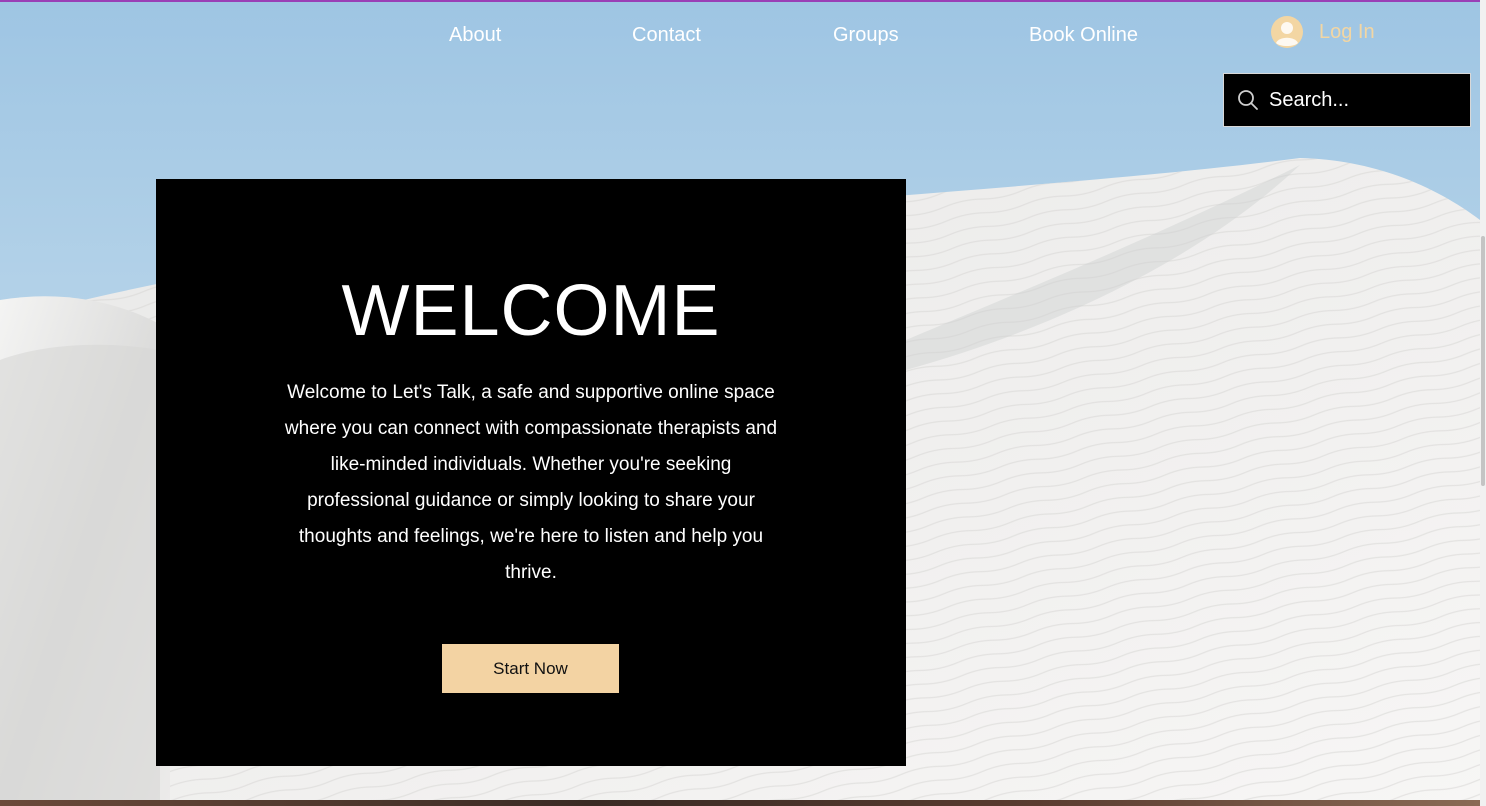 The image size is (1486, 806). Describe the element at coordinates (475, 35) in the screenshot. I see `nav-link-about: About` at that location.